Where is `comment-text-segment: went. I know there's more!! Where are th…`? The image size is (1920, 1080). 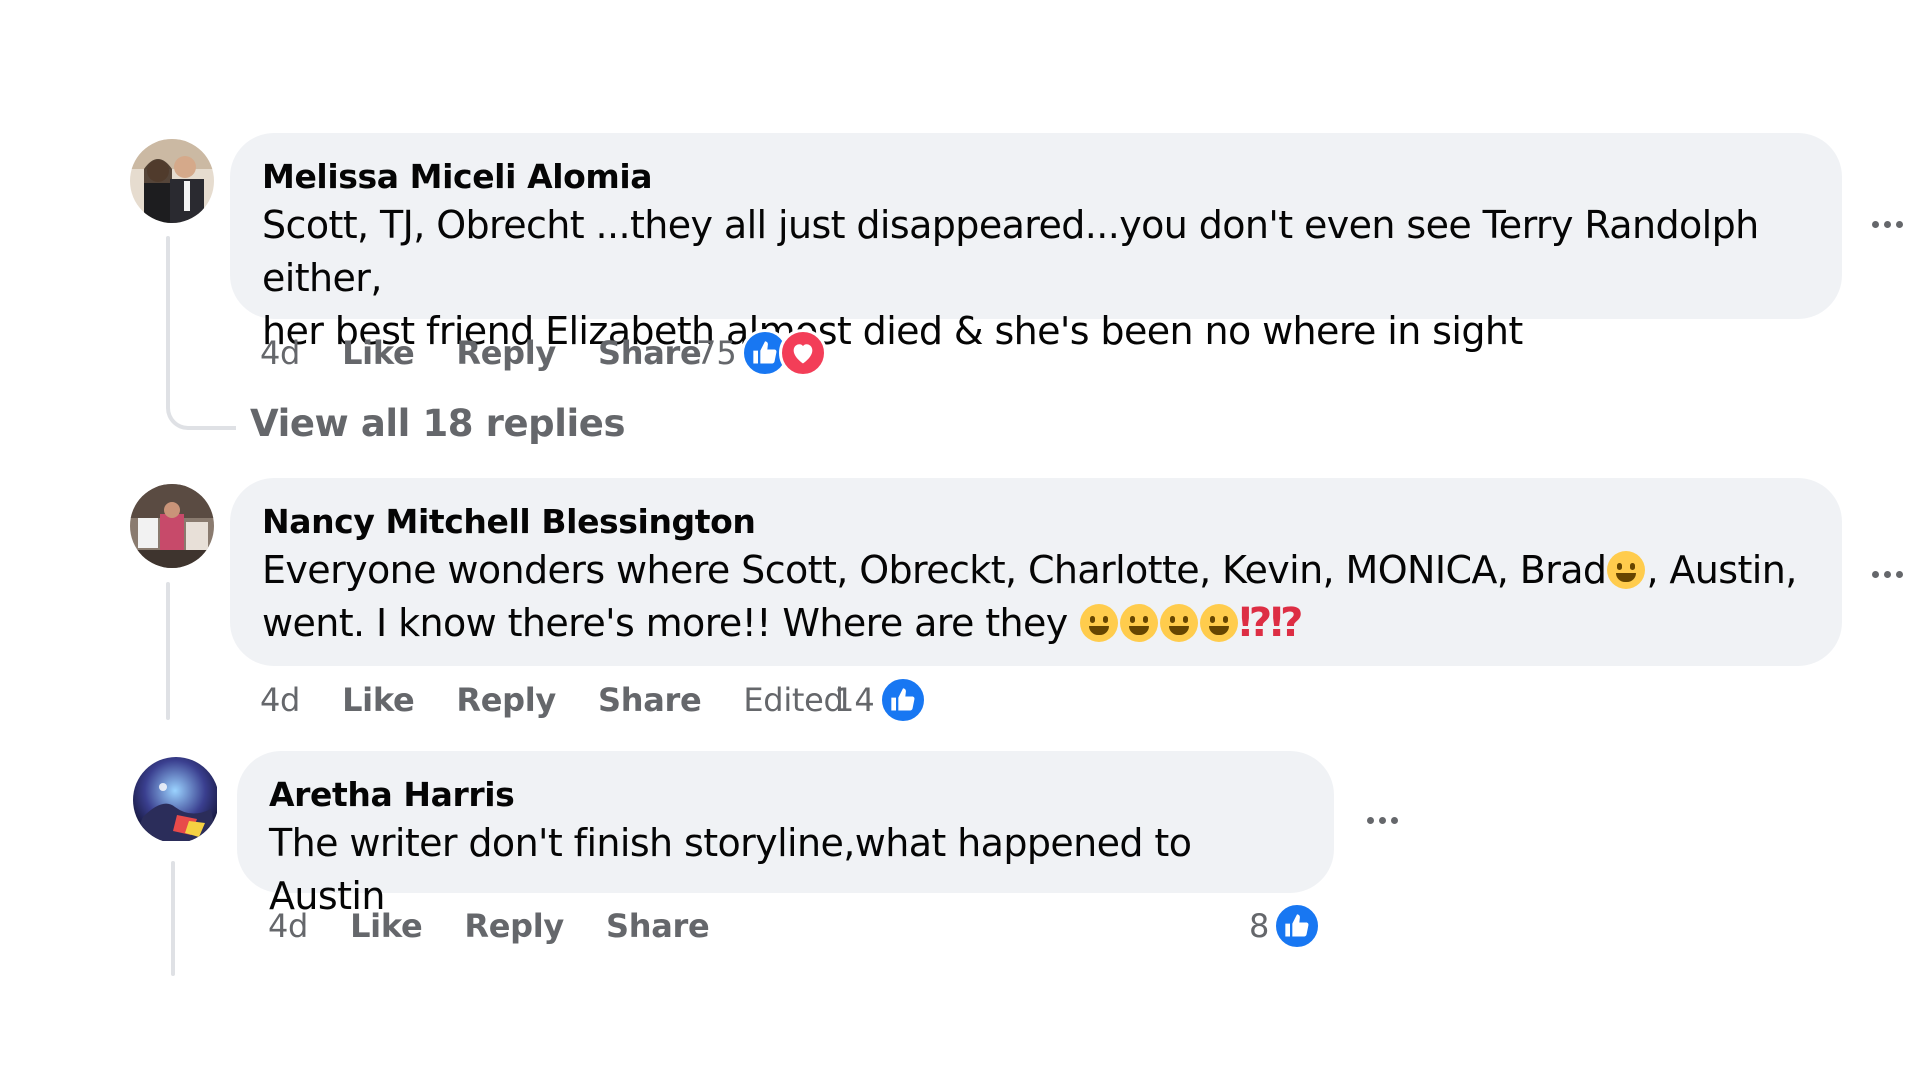 comment-text-segment: went. I know there's more!! Where are th… is located at coordinates (665, 623).